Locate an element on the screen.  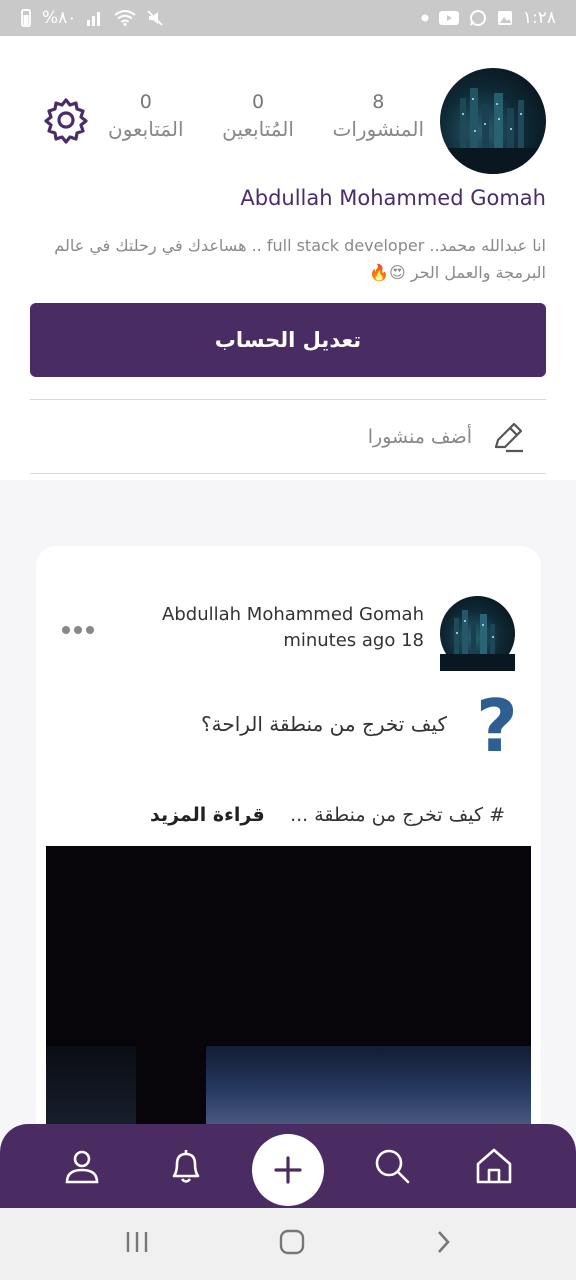
status-bar: %٨٠ ١:٢٨ is located at coordinates (288, 18).